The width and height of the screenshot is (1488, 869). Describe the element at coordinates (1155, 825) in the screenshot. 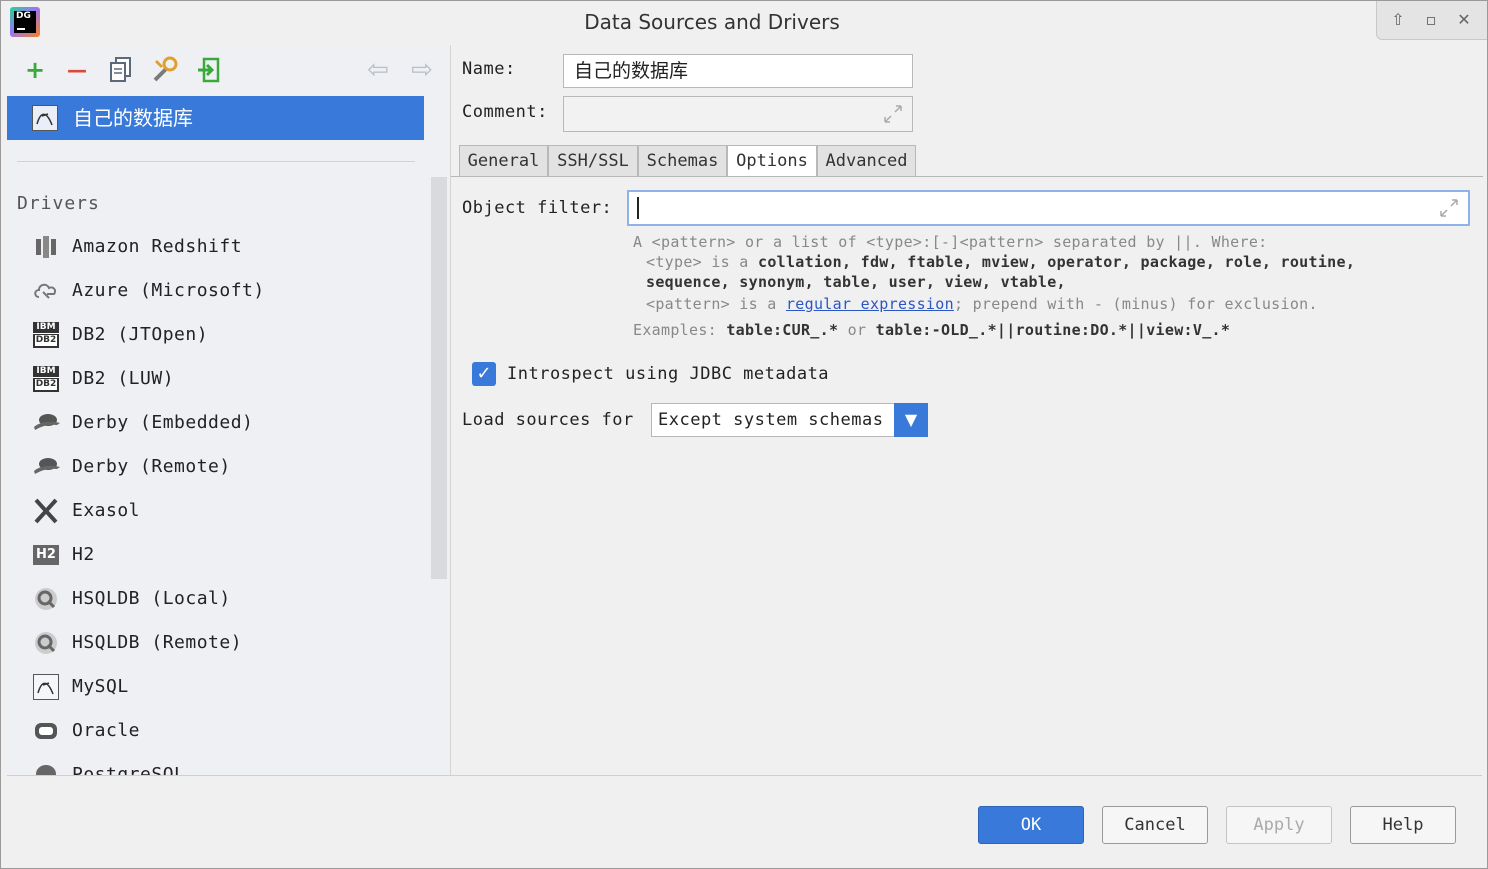

I see `cancel-button: Cancel` at that location.